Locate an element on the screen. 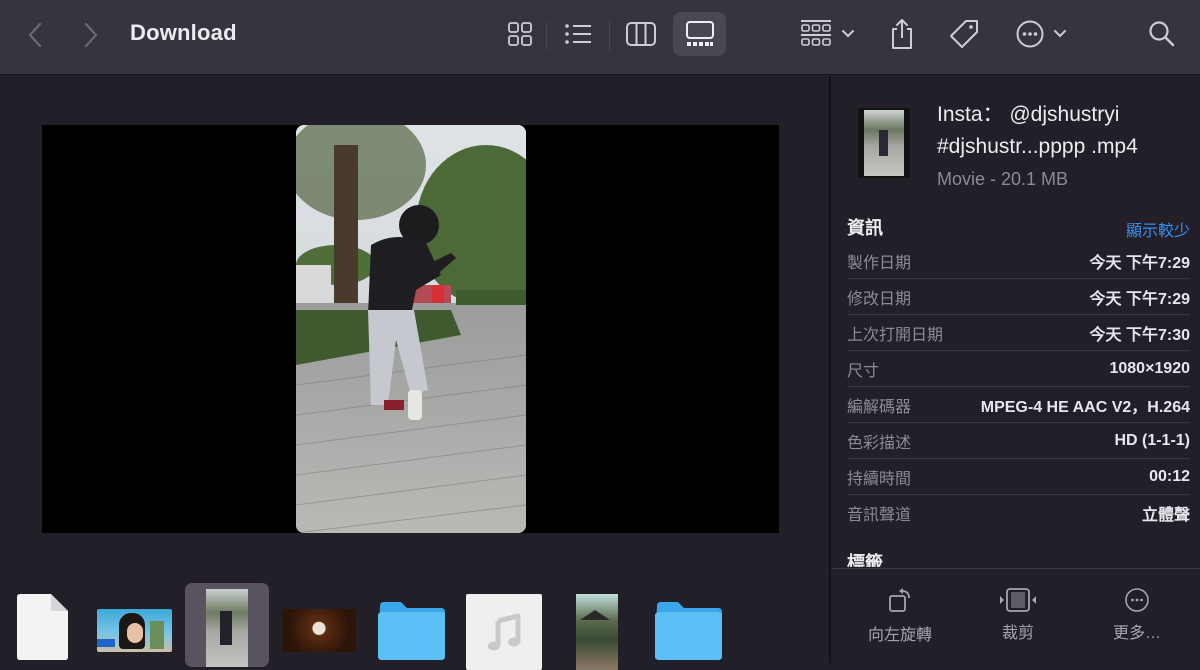 This screenshot has width=1200, height=670. action-menu-button is located at coordinates (1041, 34).